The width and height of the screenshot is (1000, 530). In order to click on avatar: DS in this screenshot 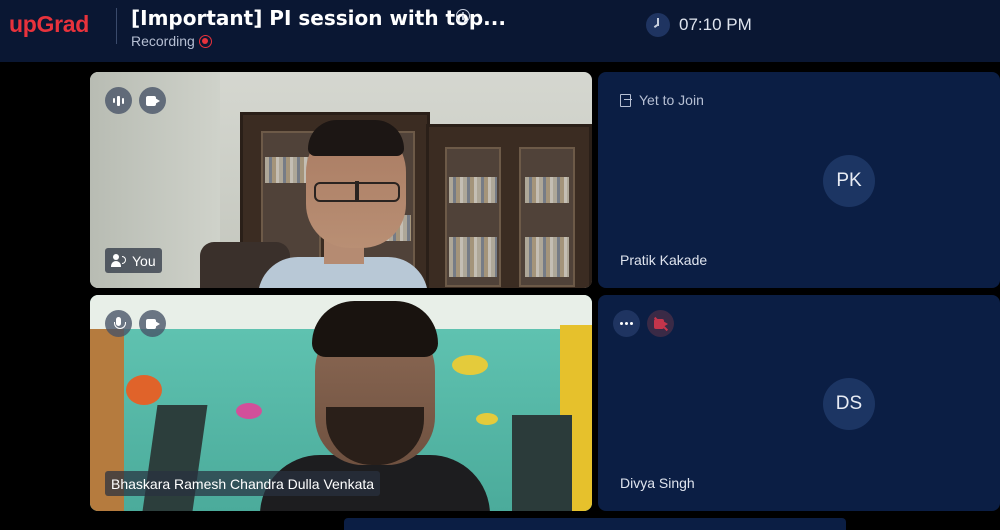, I will do `click(849, 404)`.